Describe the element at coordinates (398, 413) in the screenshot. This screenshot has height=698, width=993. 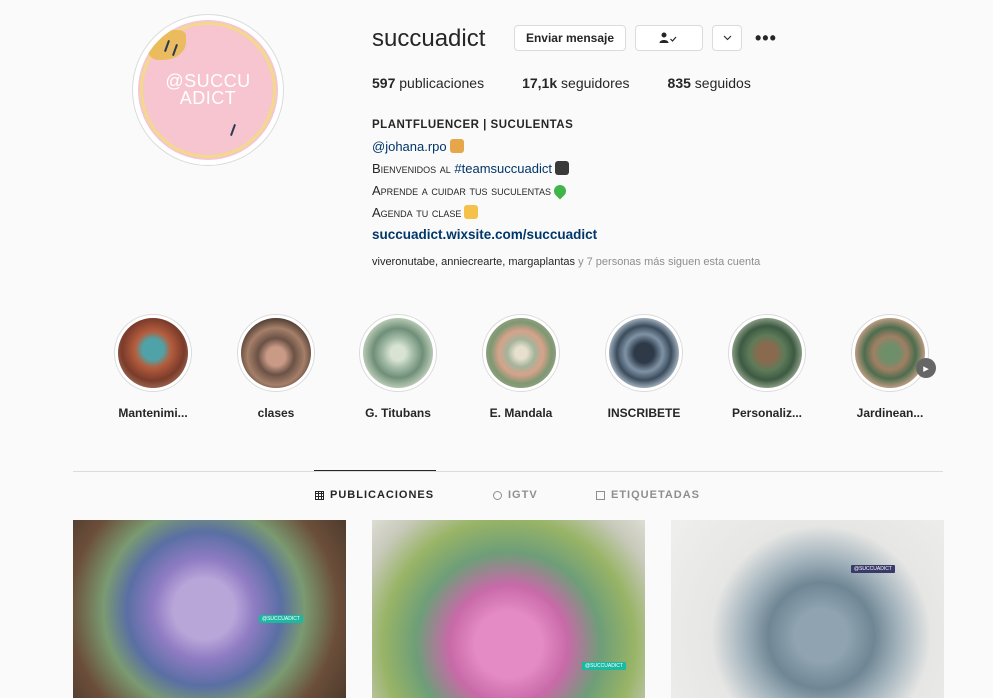
I see `highlight-label: G. Titubans` at that location.